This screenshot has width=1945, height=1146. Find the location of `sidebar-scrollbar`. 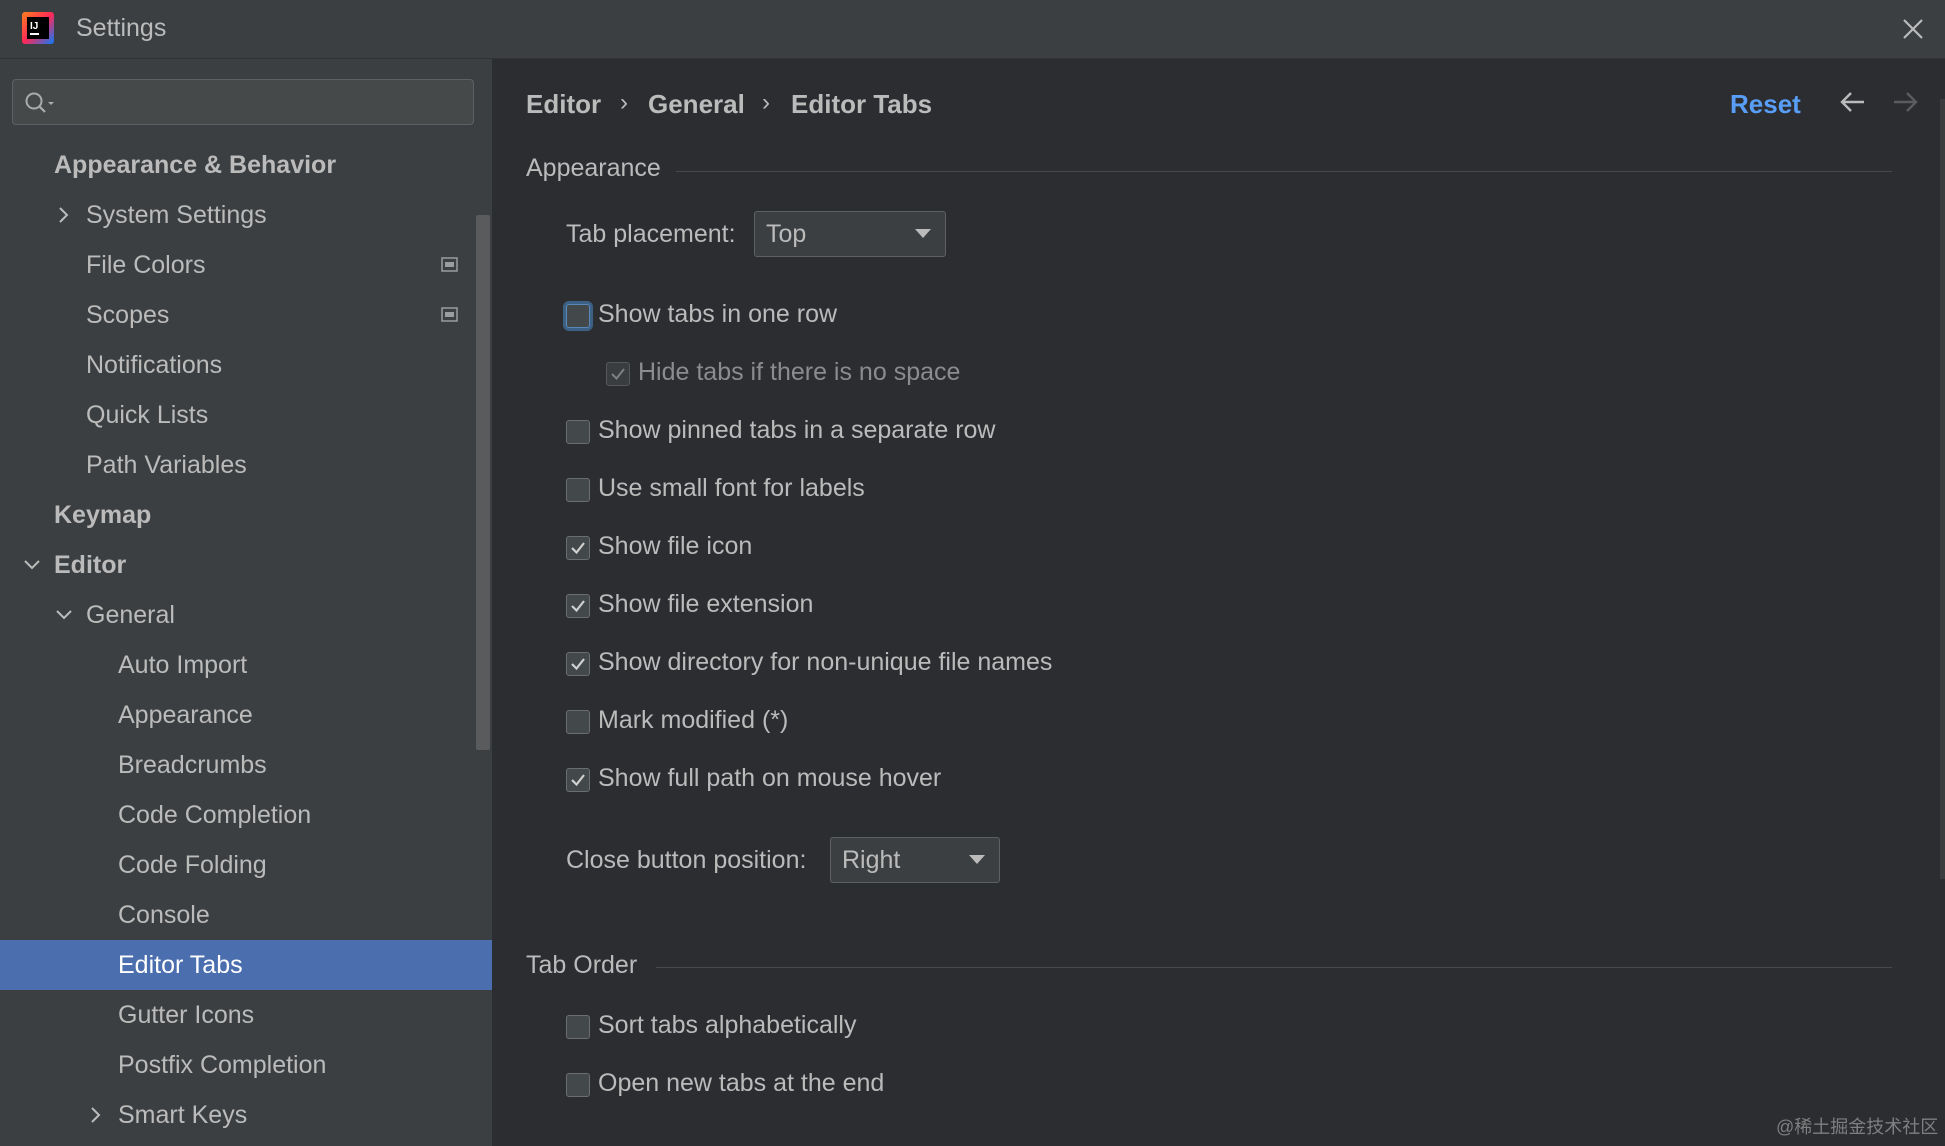

sidebar-scrollbar is located at coordinates (483, 482).